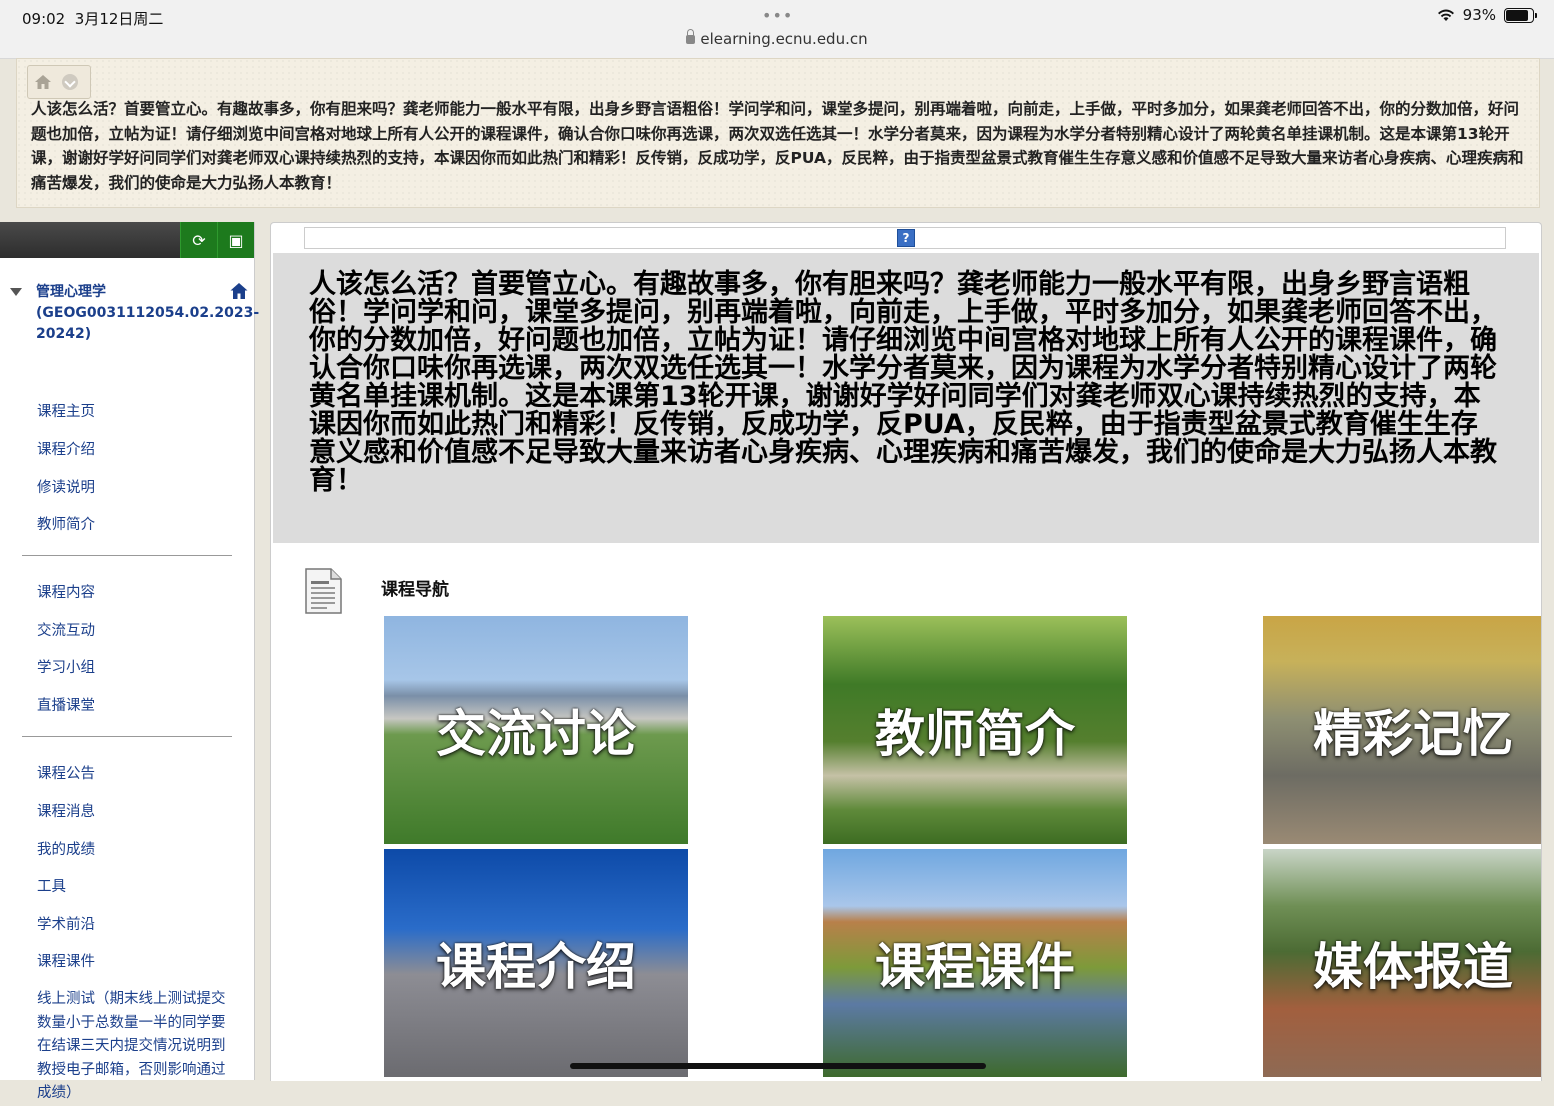 Image resolution: width=1554 pixels, height=1106 pixels. What do you see at coordinates (66, 591) in the screenshot?
I see `sidebar-item-course-content: 课程内容` at bounding box center [66, 591].